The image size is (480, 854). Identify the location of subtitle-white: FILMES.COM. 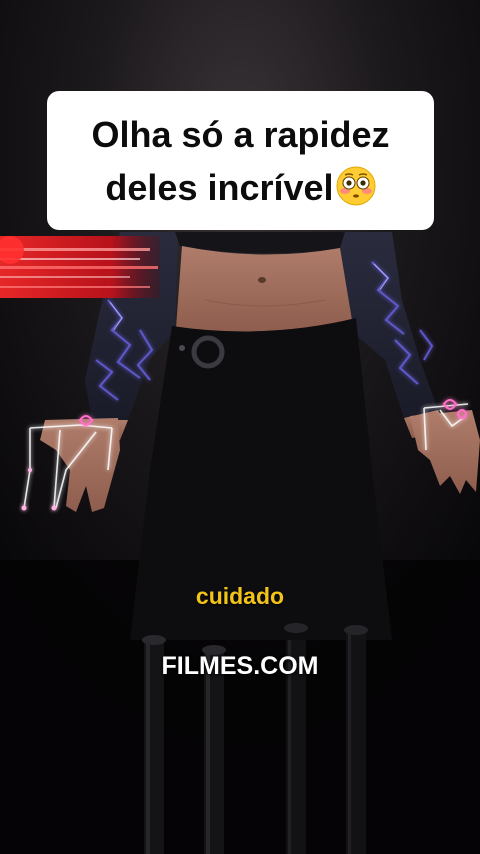
(240, 666).